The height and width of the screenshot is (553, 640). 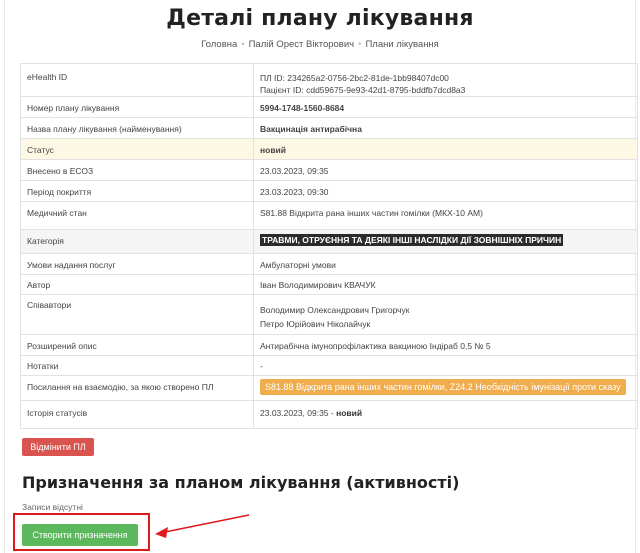 What do you see at coordinates (137, 414) in the screenshot?
I see `history-label: Історія статусів` at bounding box center [137, 414].